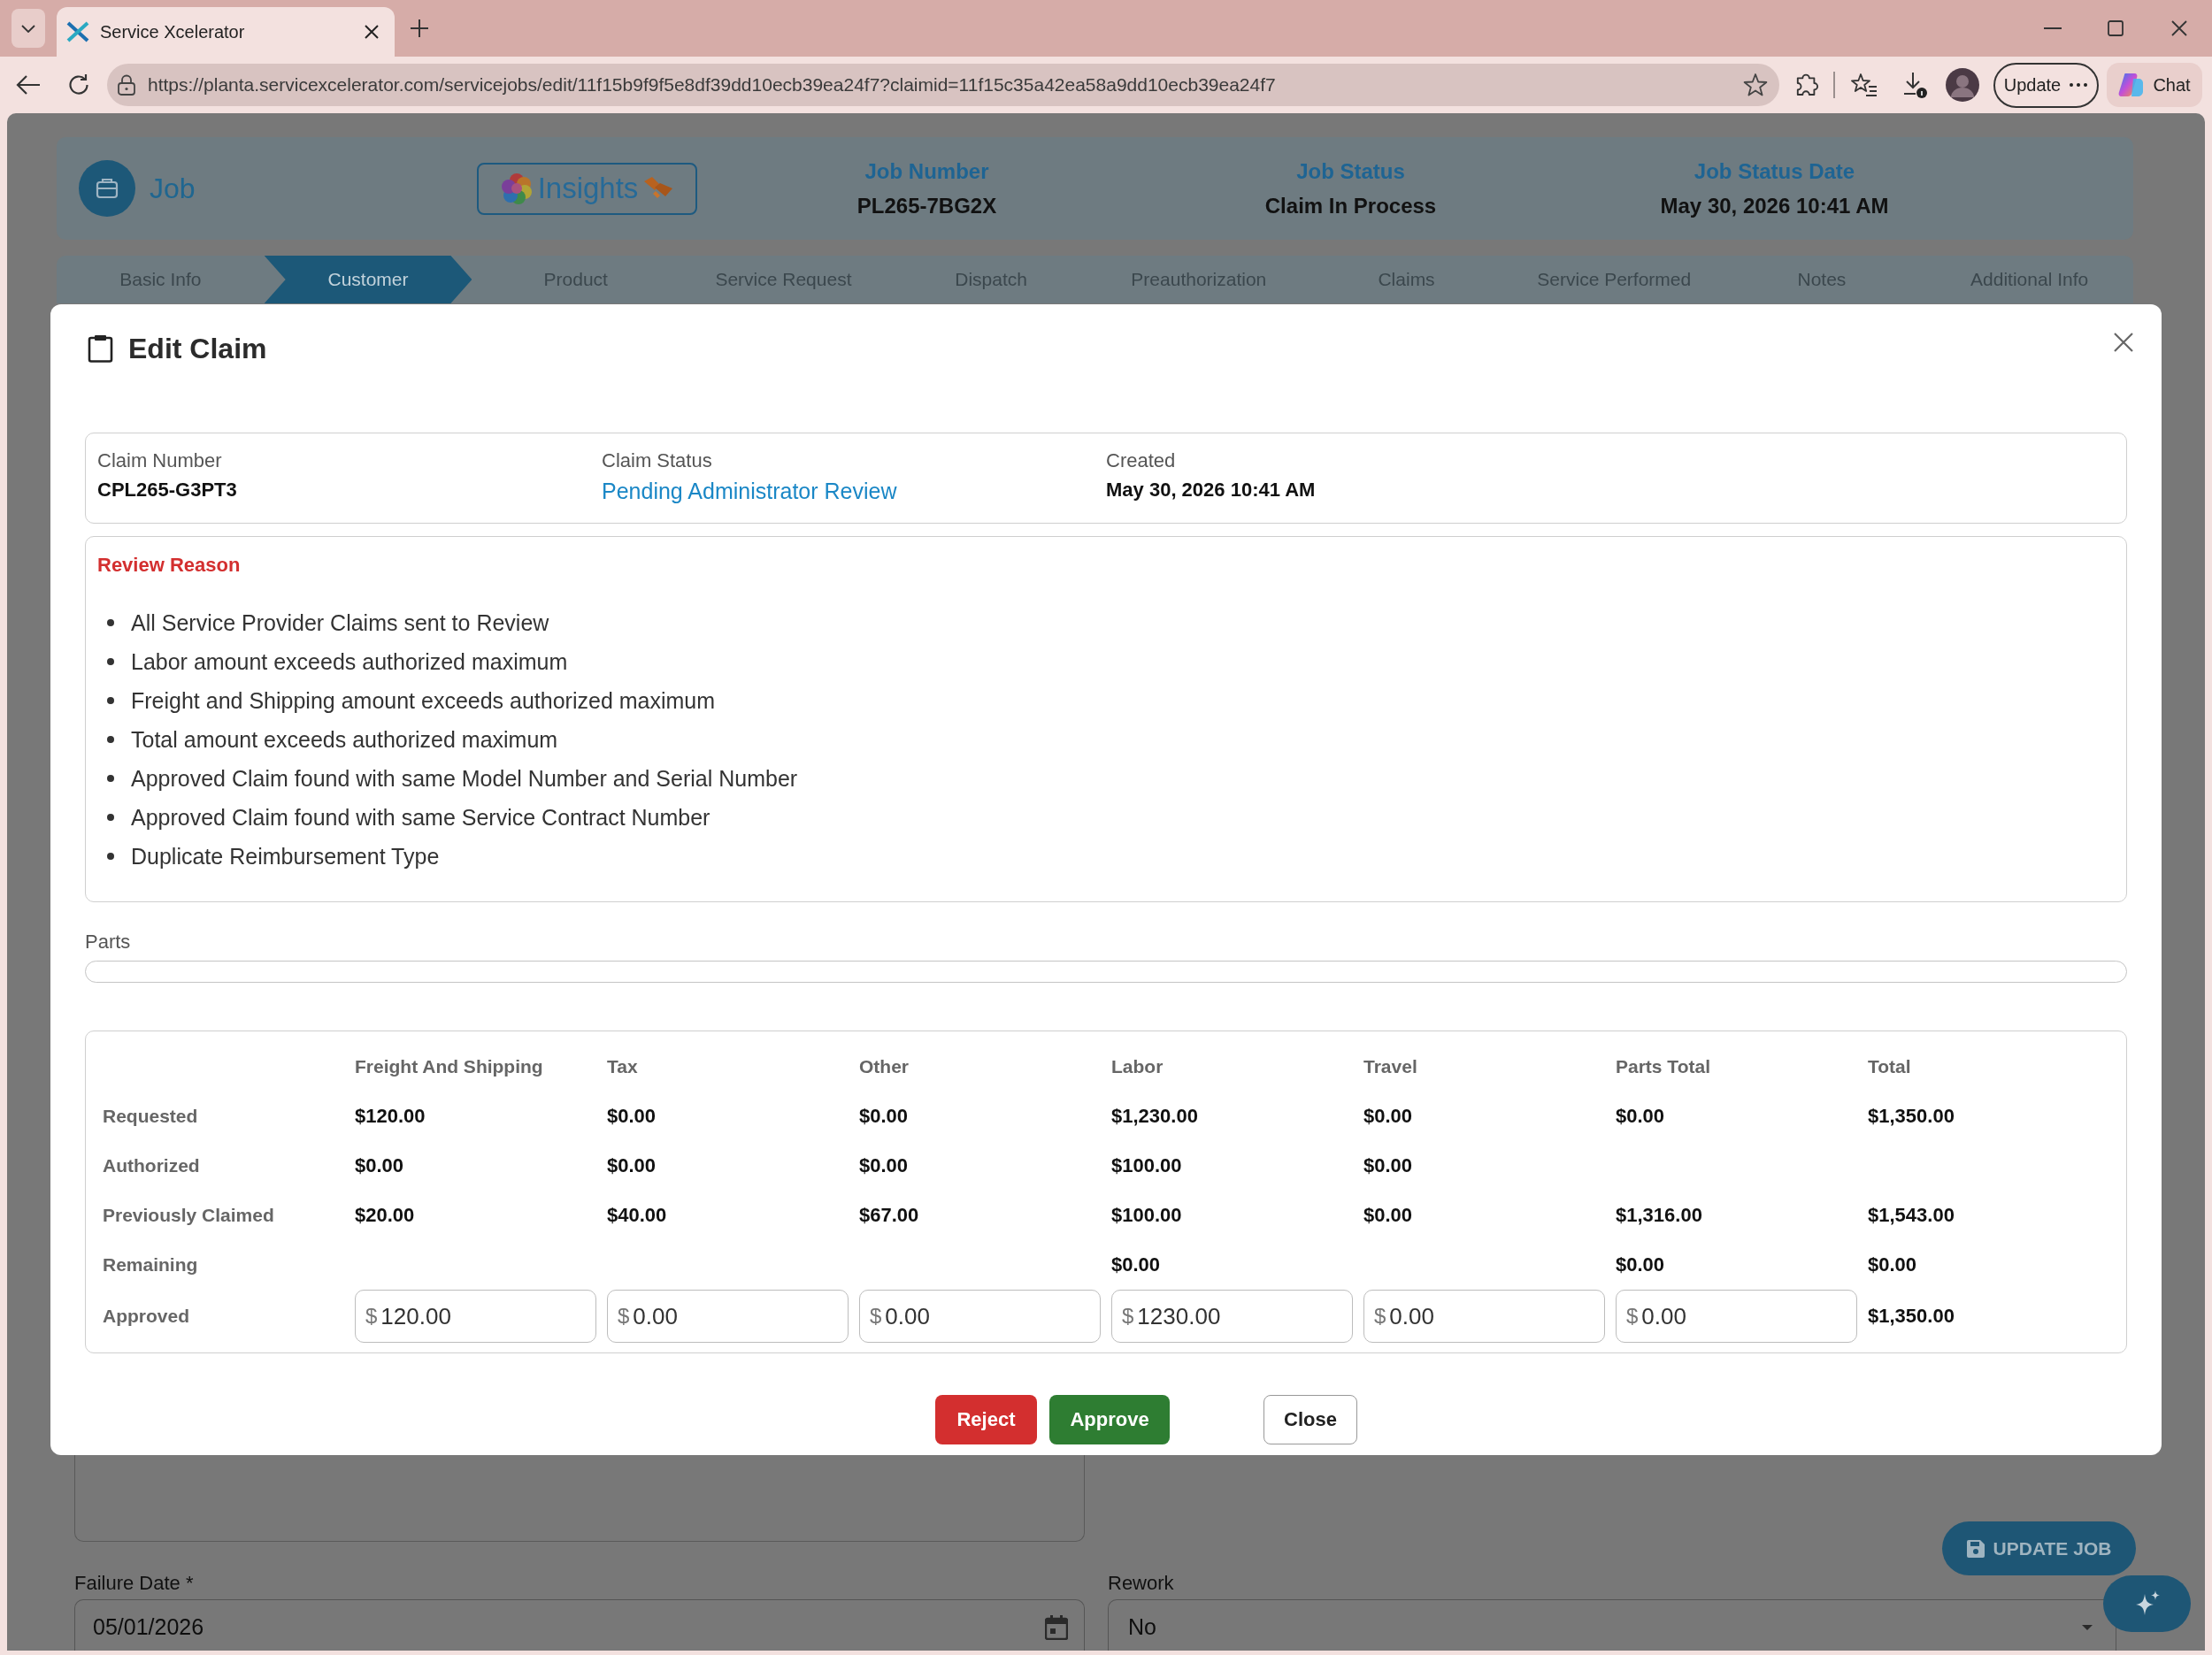  What do you see at coordinates (1141, 1583) in the screenshot?
I see `form-label: Rework` at bounding box center [1141, 1583].